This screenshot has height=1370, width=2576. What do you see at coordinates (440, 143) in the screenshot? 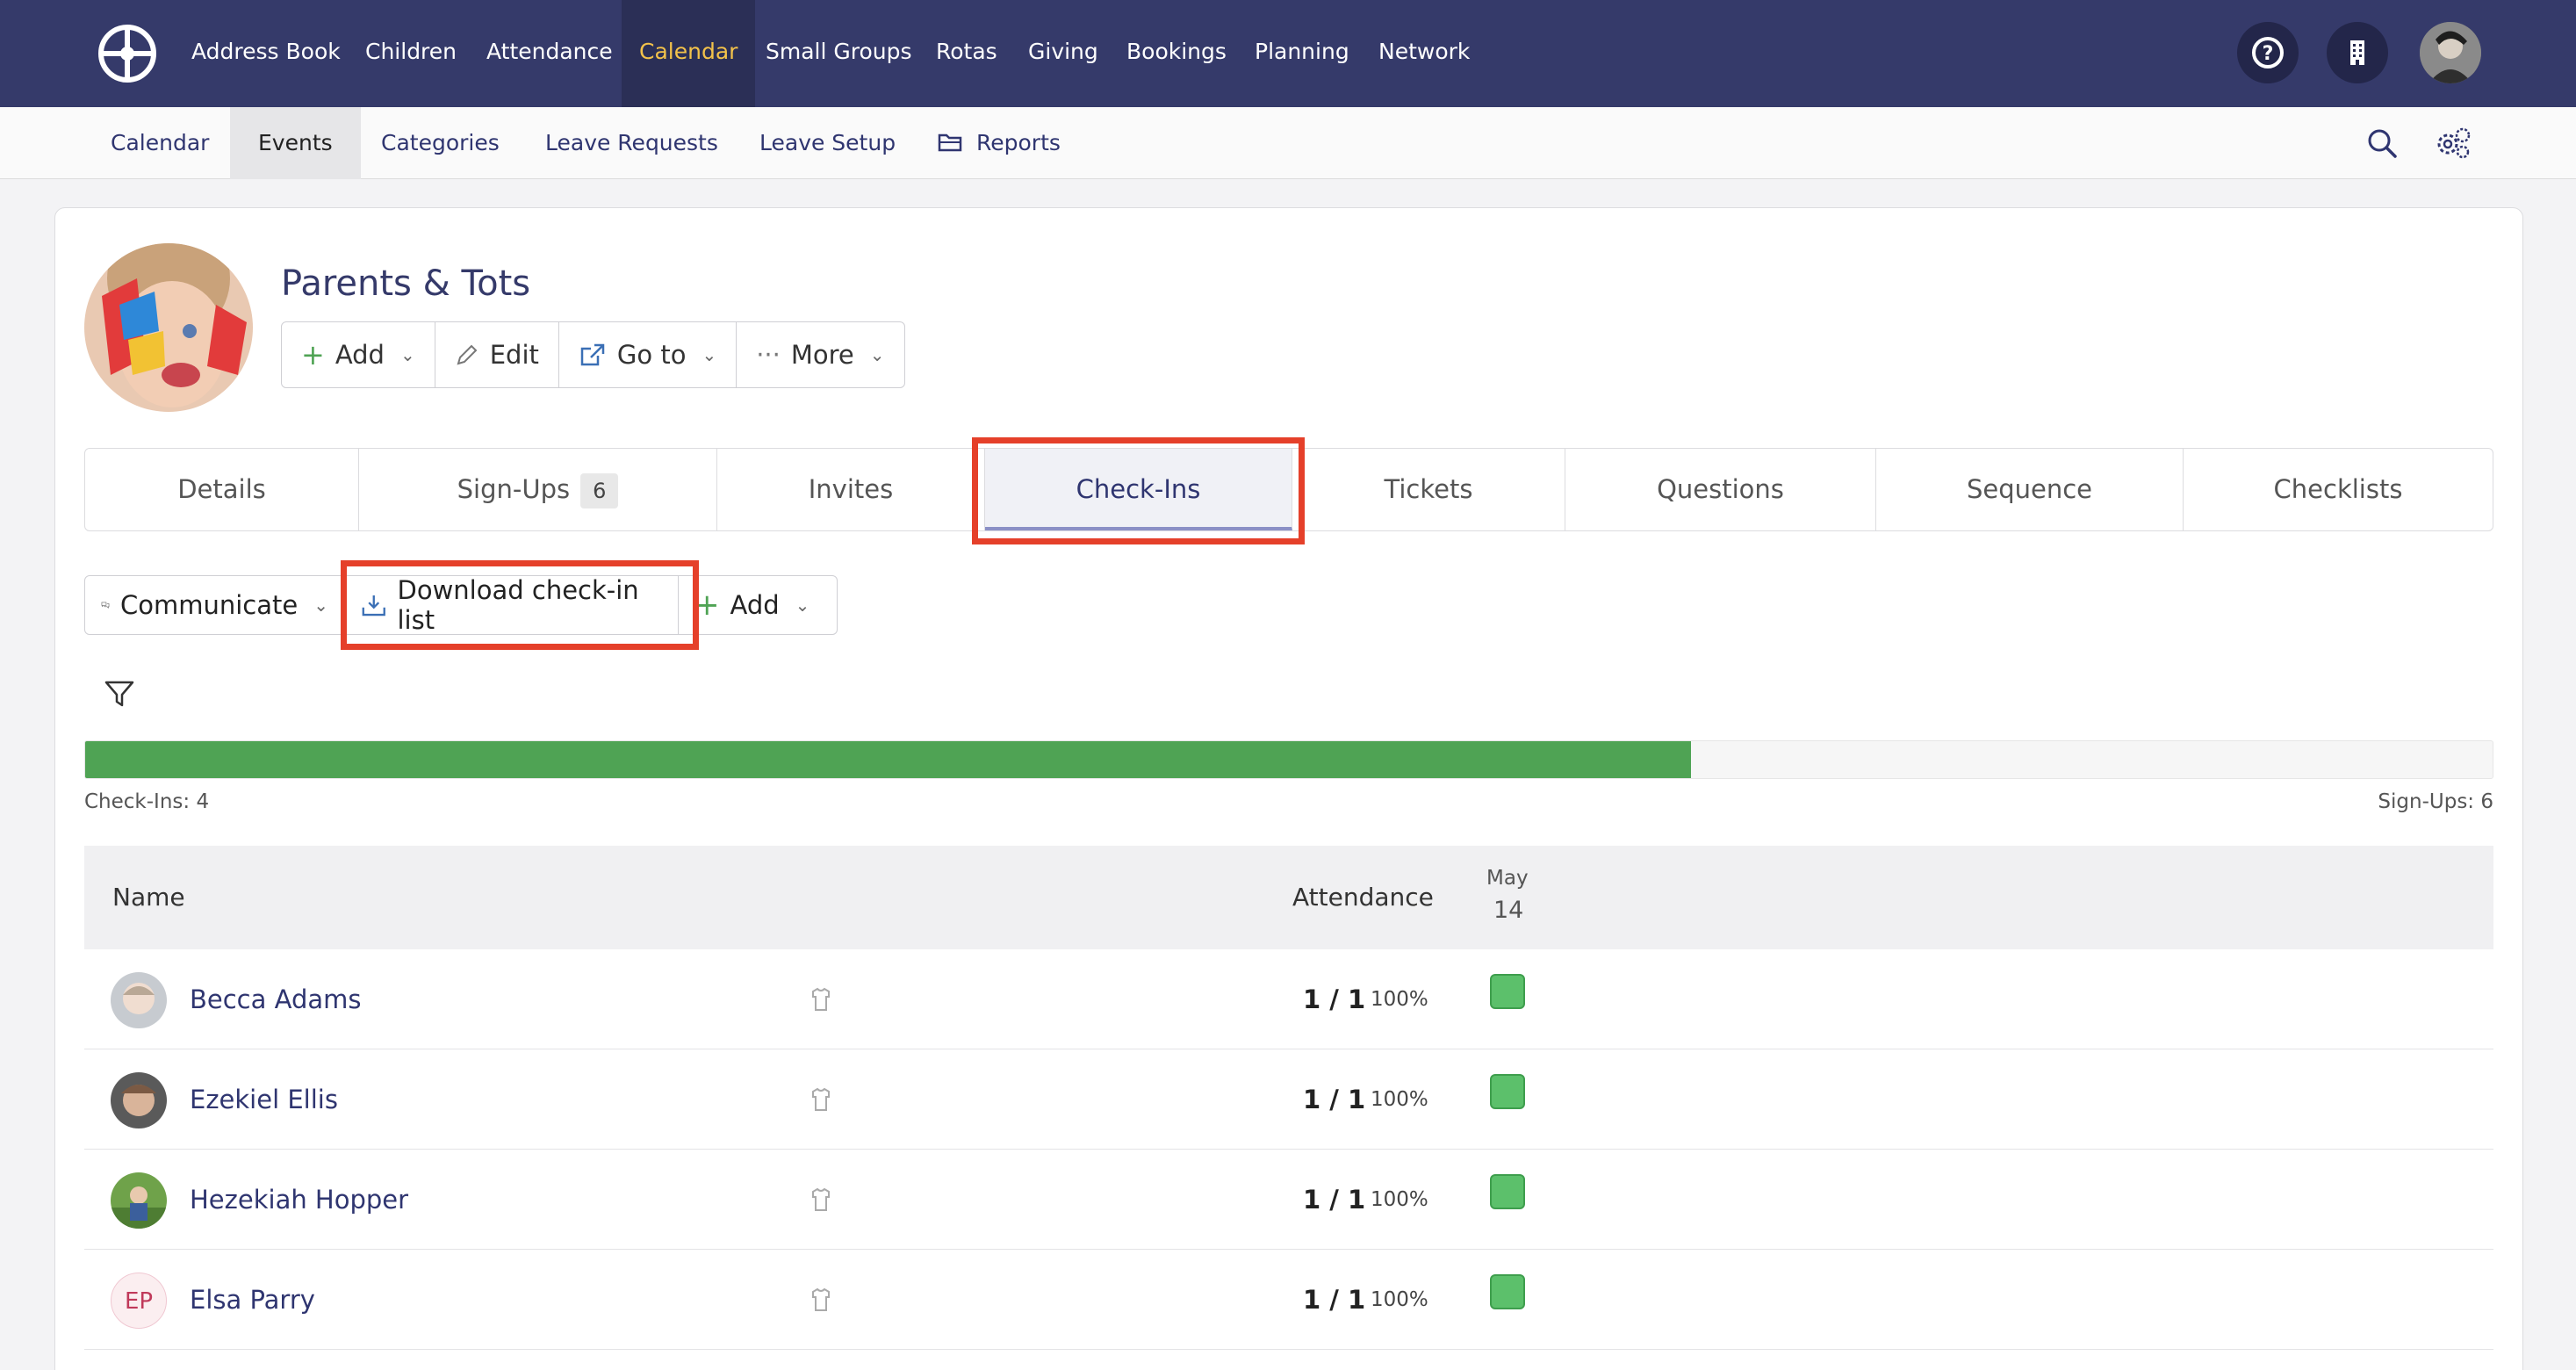
I see `subnav-categories: Categories` at bounding box center [440, 143].